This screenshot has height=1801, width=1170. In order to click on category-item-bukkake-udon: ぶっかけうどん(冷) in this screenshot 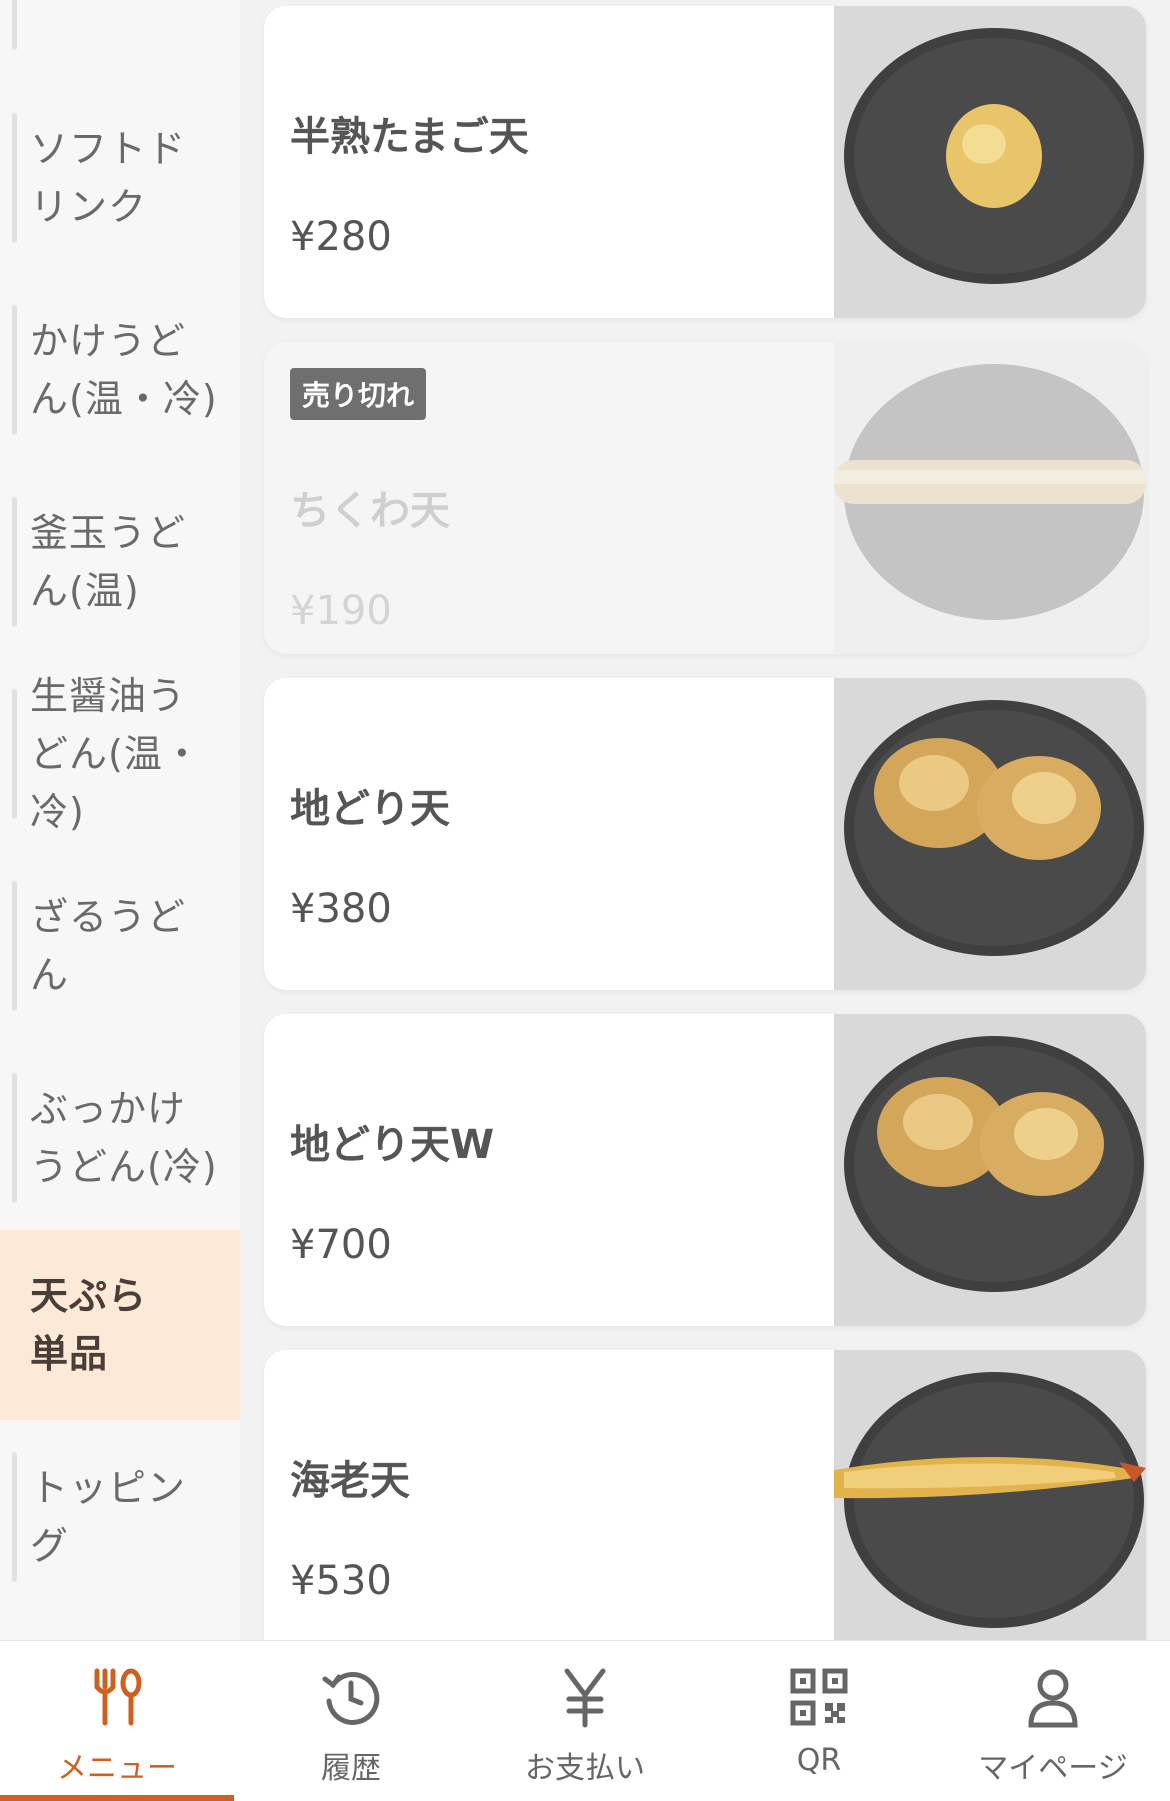, I will do `click(120, 1138)`.